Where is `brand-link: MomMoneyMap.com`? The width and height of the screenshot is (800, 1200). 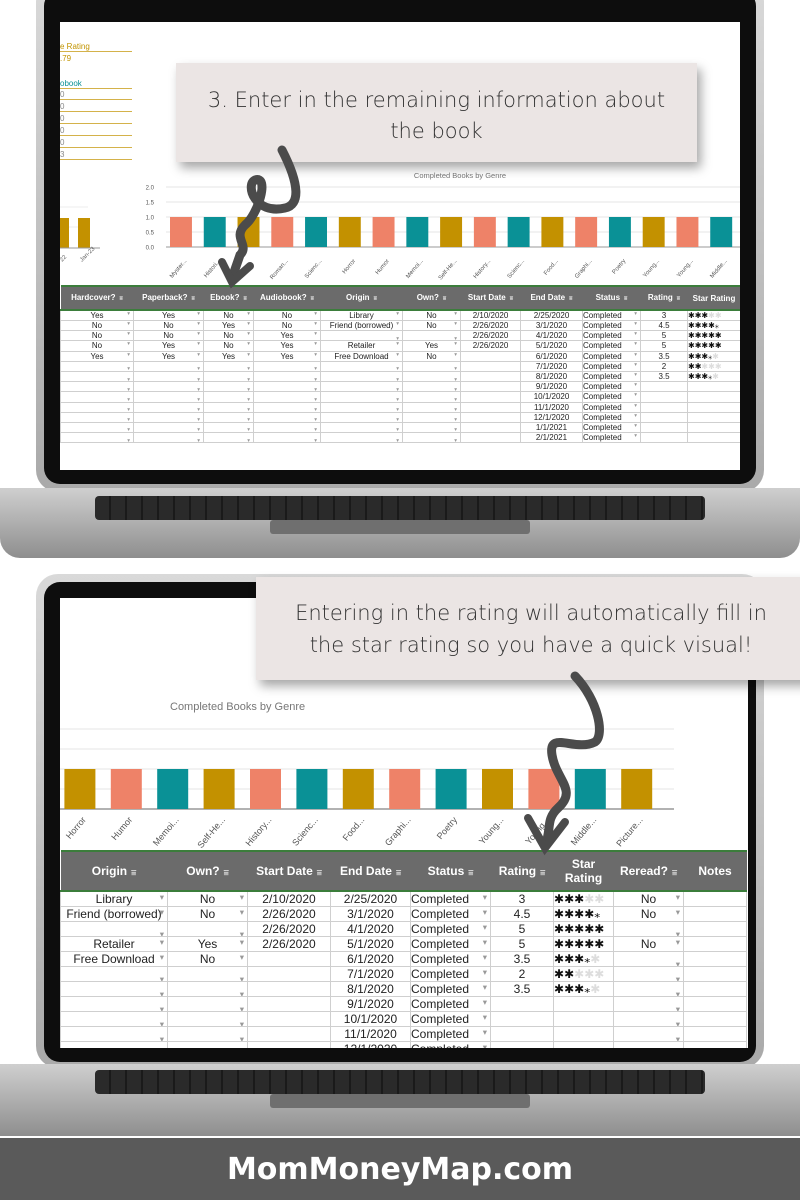 brand-link: MomMoneyMap.com is located at coordinates (400, 1169).